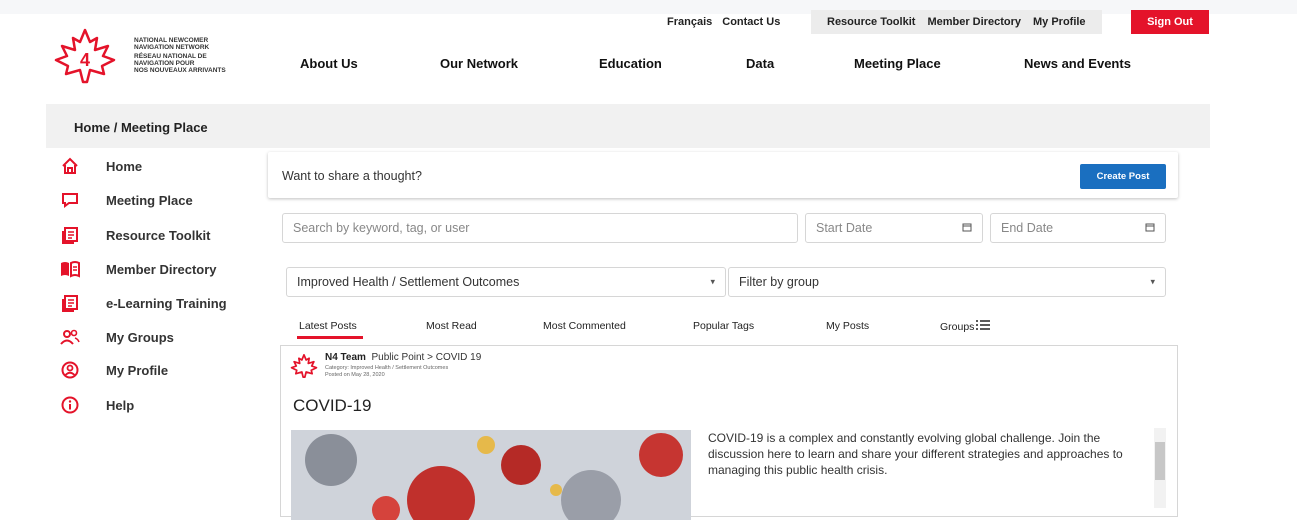 The height and width of the screenshot is (520, 1297). What do you see at coordinates (760, 63) in the screenshot?
I see `nav-data: Data` at bounding box center [760, 63].